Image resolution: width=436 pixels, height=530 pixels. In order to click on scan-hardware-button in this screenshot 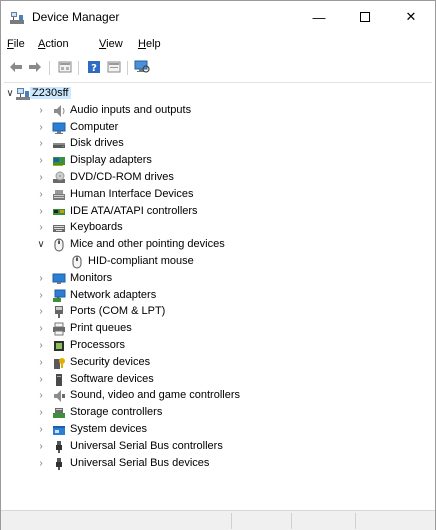, I will do `click(142, 67)`.